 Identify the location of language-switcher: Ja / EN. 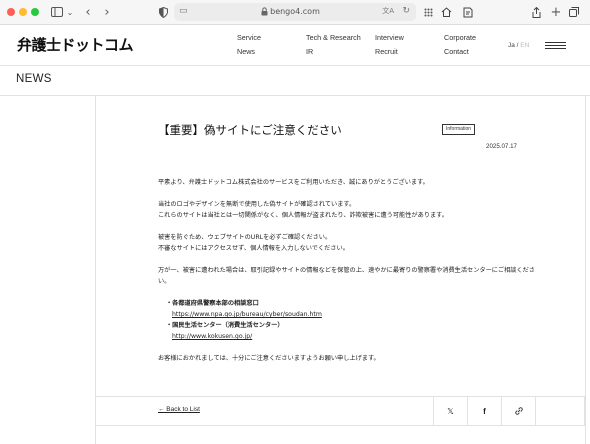
(518, 45).